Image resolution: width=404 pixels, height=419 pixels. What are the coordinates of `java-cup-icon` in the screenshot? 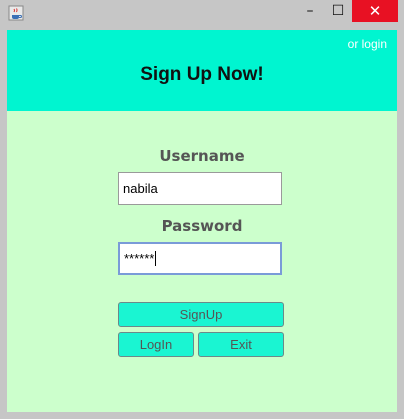 It's located at (16, 13).